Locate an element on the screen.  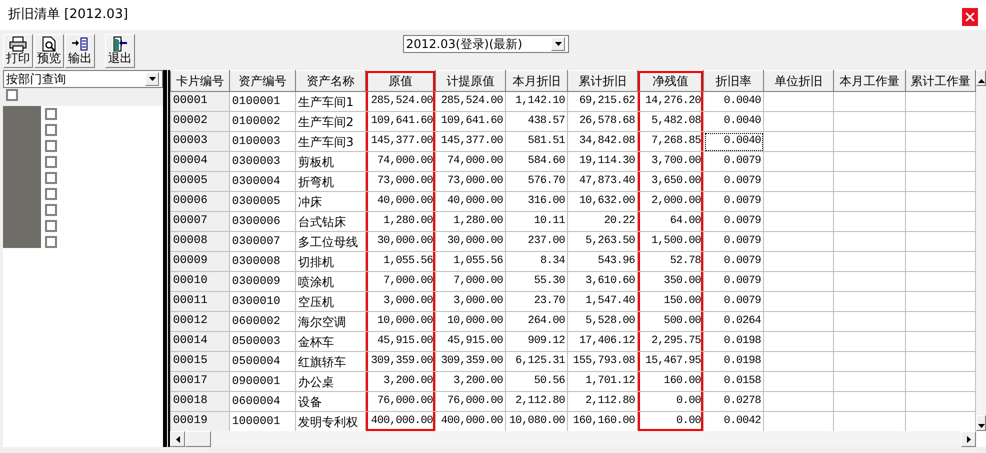
table-cell: 00006 is located at coordinates (200, 202).